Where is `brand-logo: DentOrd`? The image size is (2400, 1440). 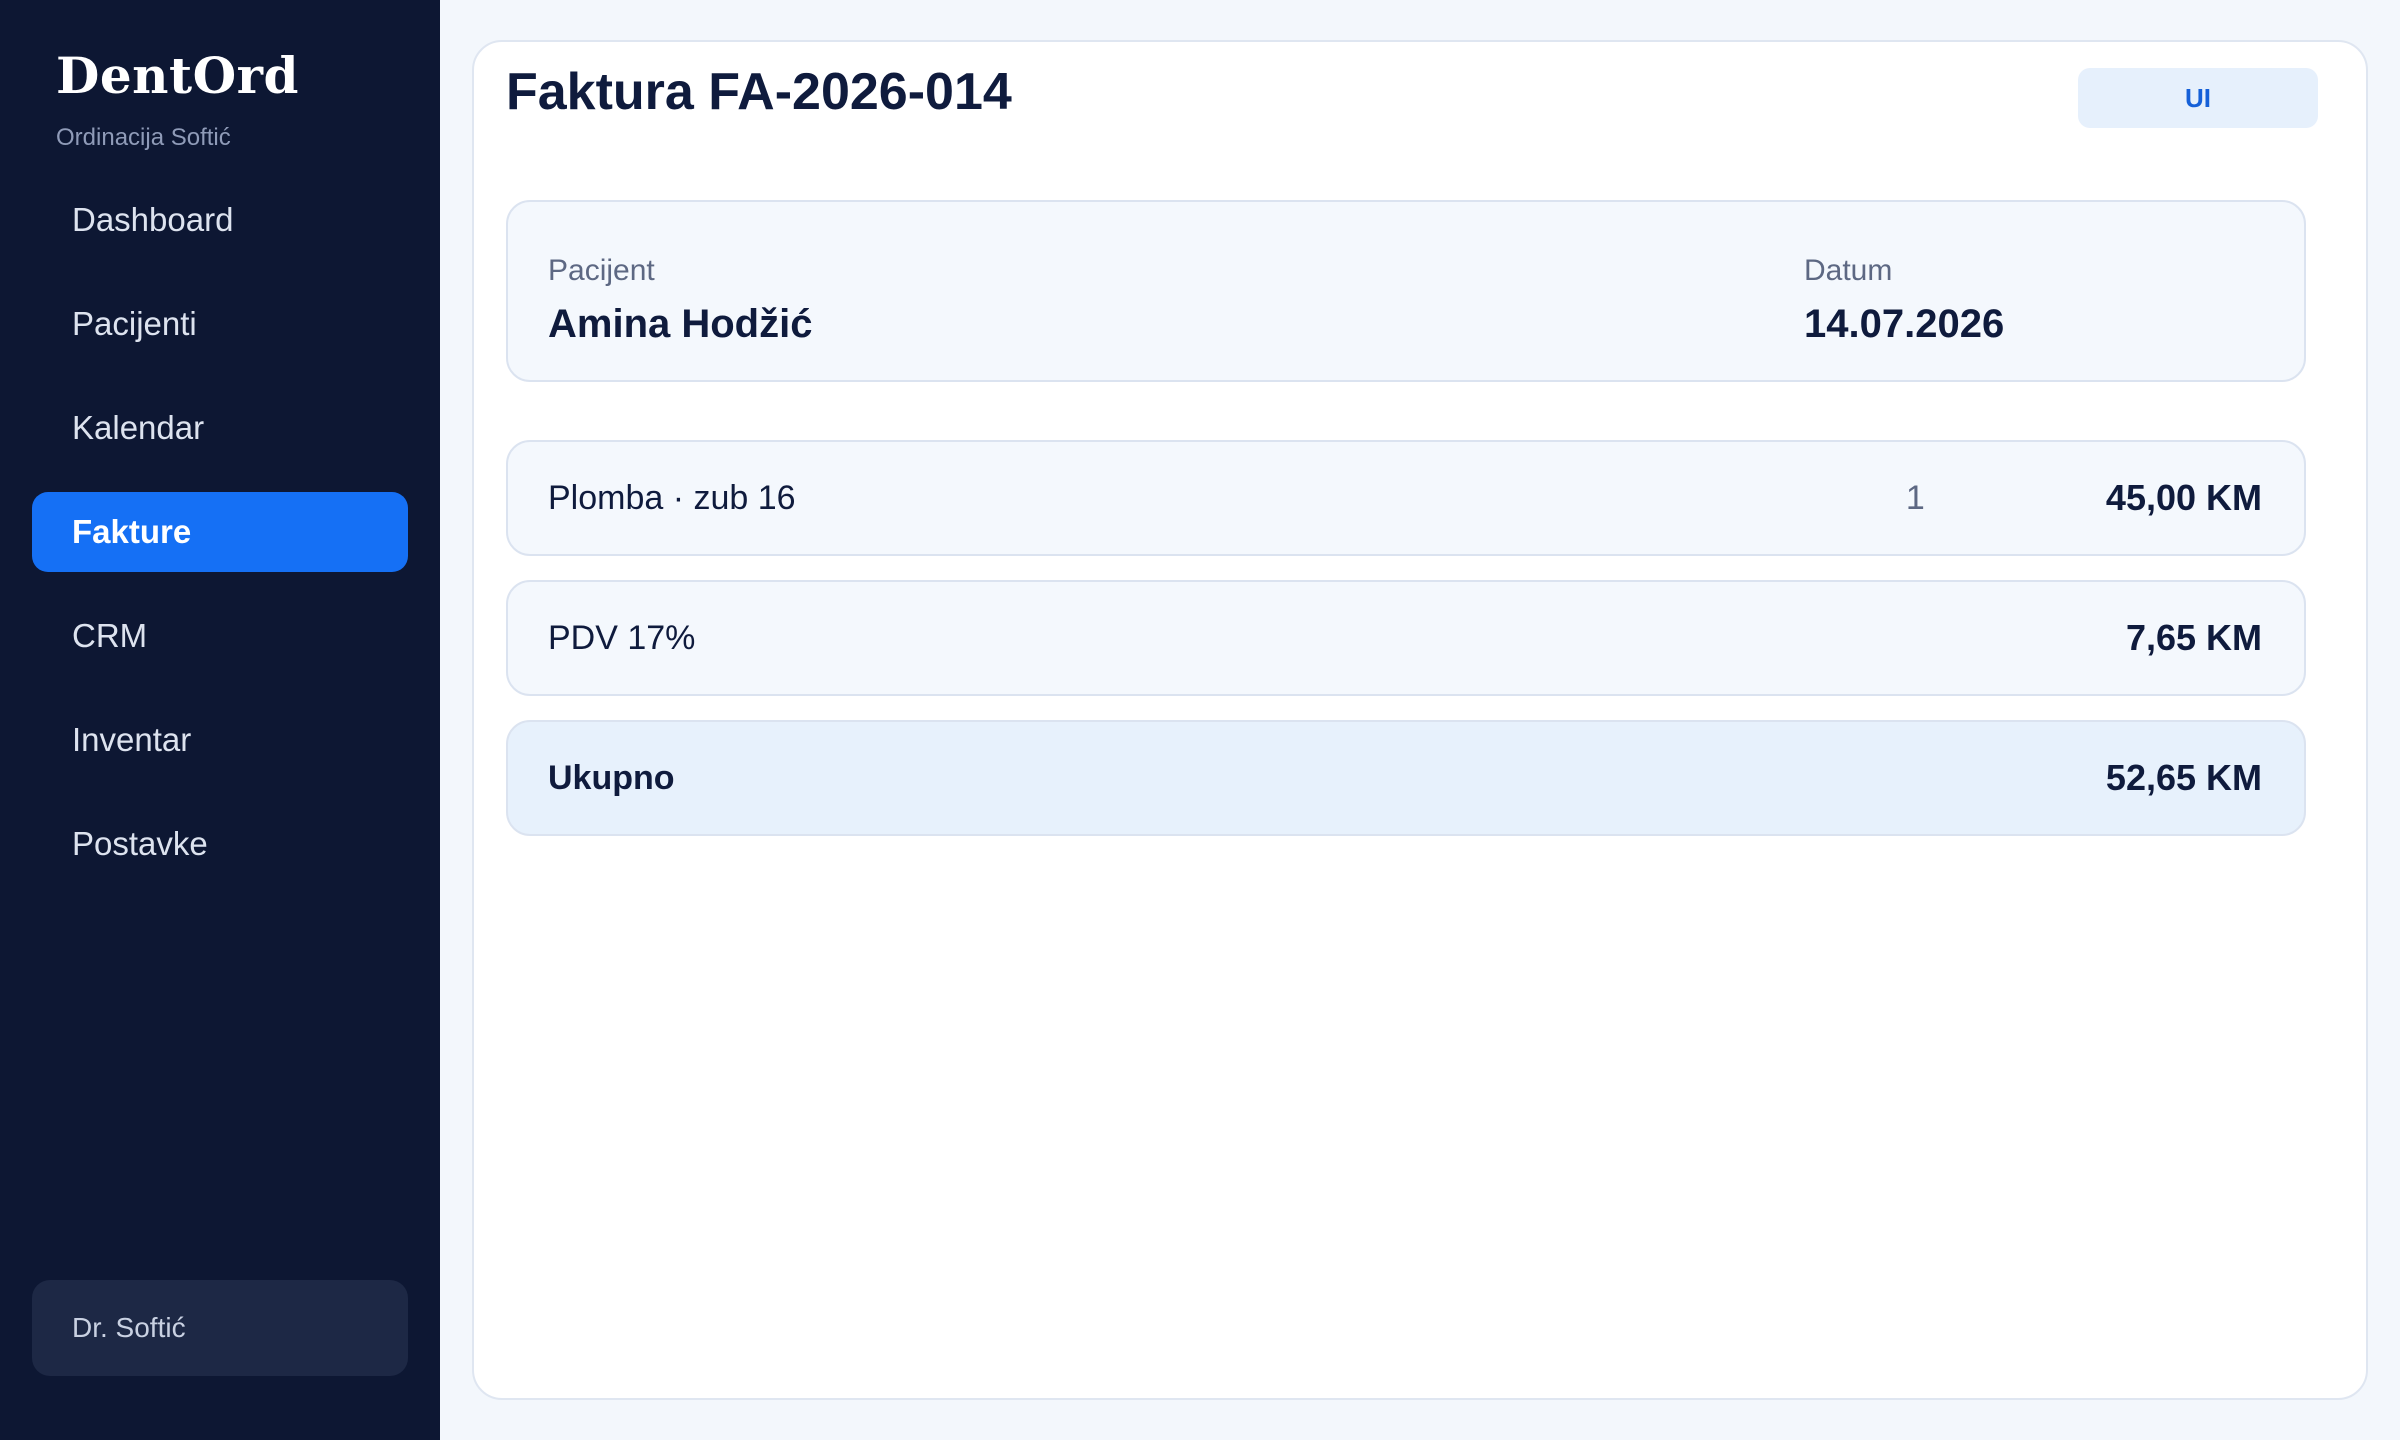 brand-logo: DentOrd is located at coordinates (177, 75).